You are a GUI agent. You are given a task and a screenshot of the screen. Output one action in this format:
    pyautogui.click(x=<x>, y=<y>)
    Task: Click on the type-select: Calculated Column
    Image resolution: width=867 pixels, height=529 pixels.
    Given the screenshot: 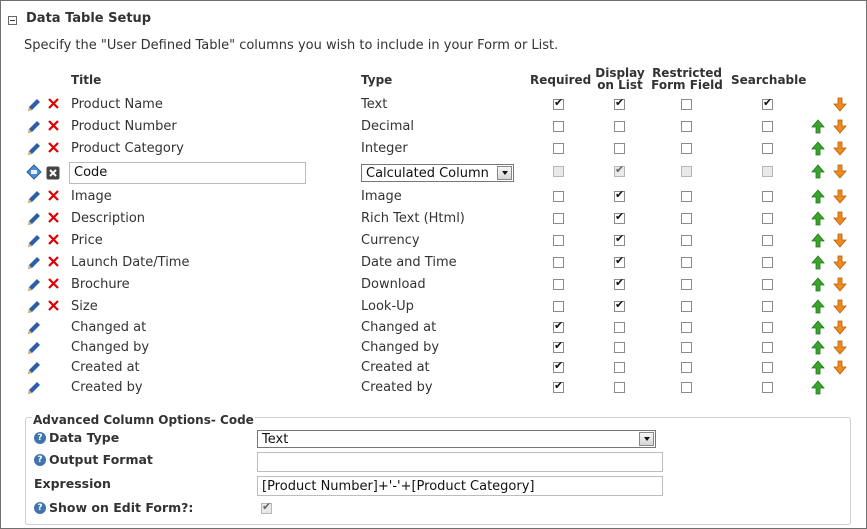 What is the action you would take?
    pyautogui.click(x=437, y=173)
    